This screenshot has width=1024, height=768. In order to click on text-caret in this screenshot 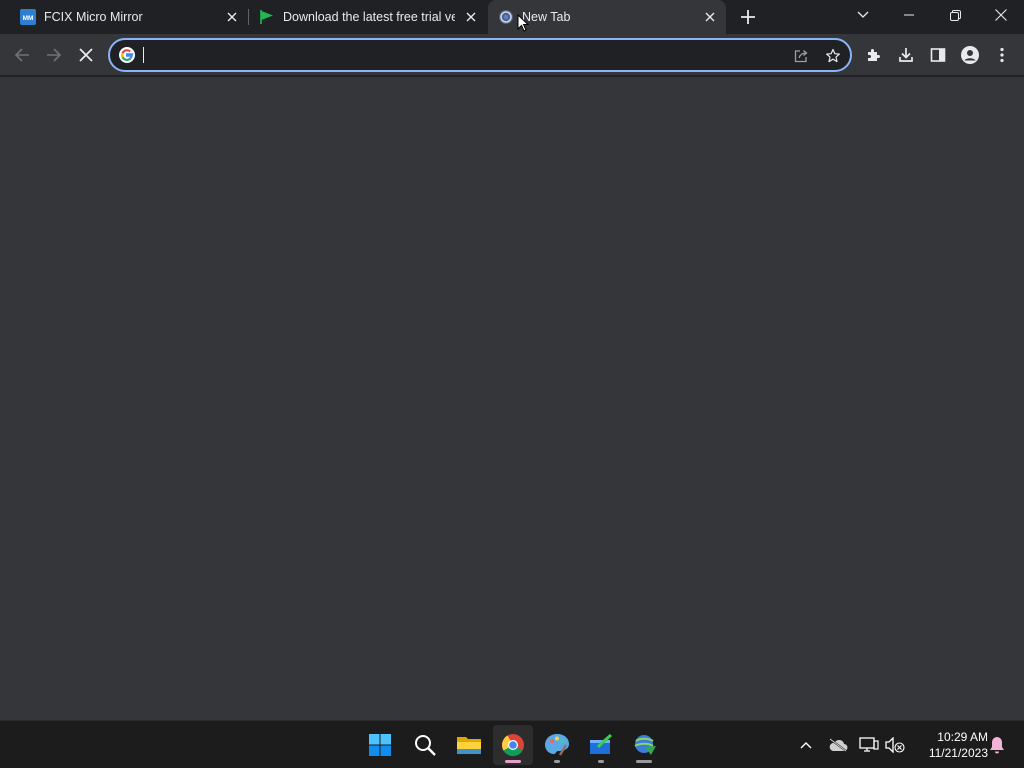, I will do `click(143, 55)`.